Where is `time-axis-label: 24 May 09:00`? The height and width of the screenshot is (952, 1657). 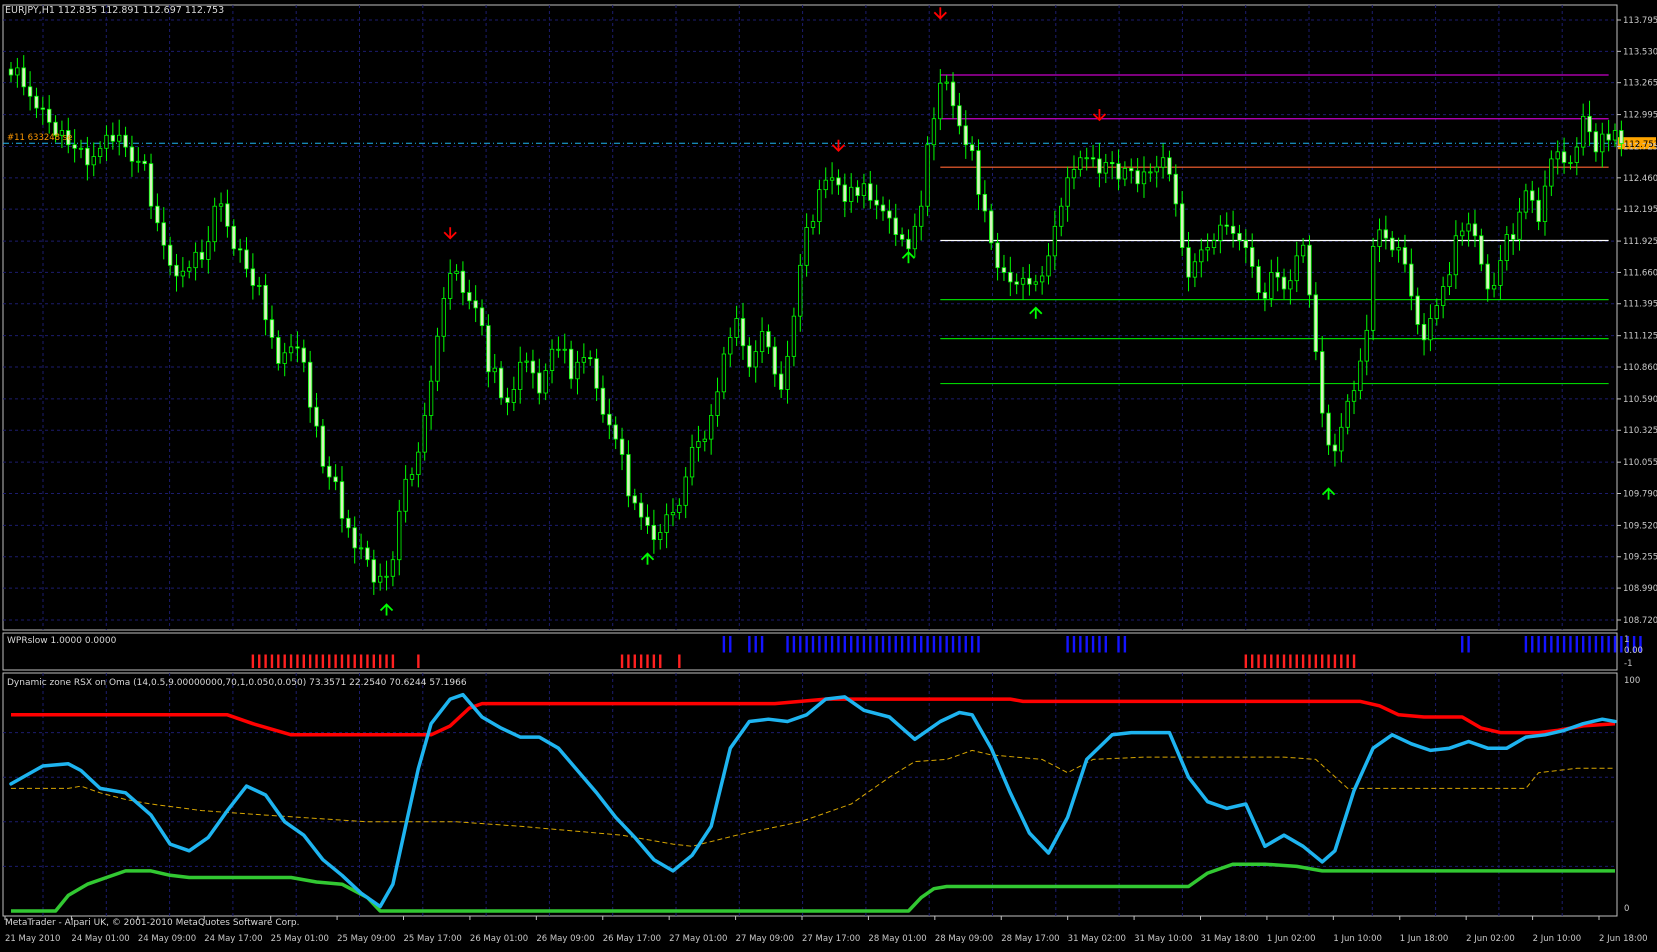 time-axis-label: 24 May 09:00 is located at coordinates (167, 939).